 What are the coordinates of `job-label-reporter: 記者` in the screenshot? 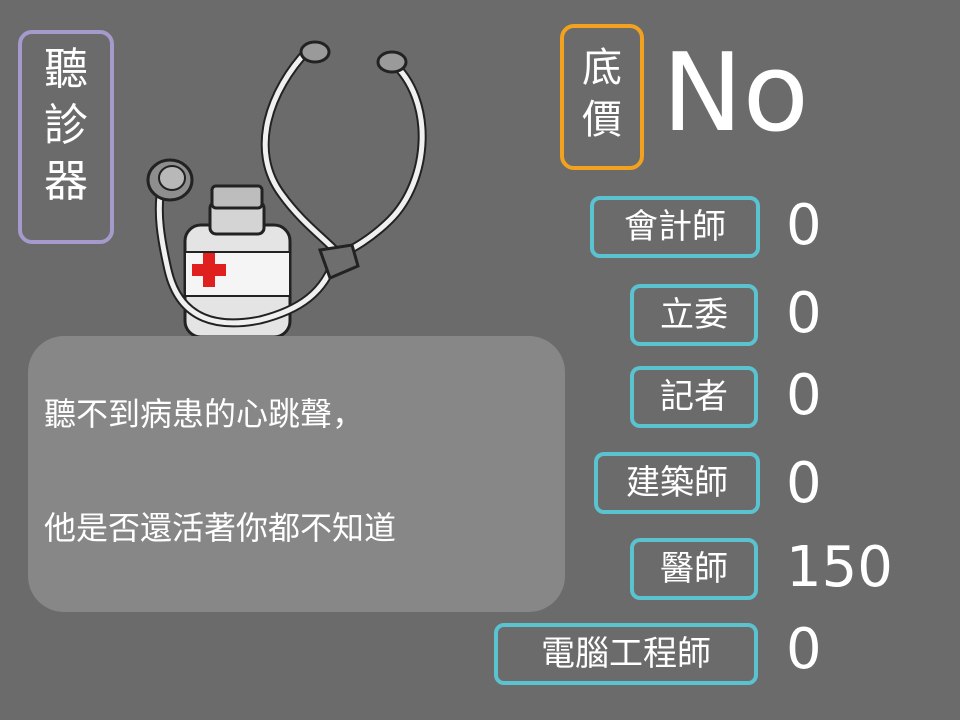 It's located at (694, 397).